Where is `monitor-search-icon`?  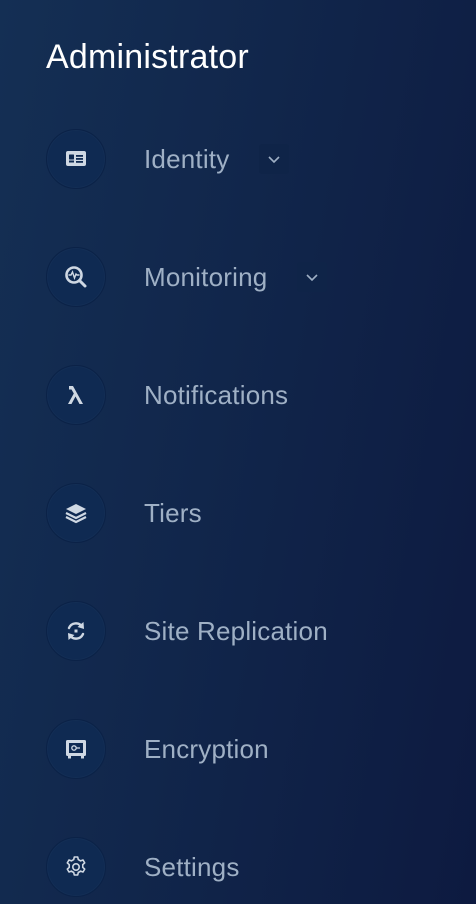
monitor-search-icon is located at coordinates (76, 277).